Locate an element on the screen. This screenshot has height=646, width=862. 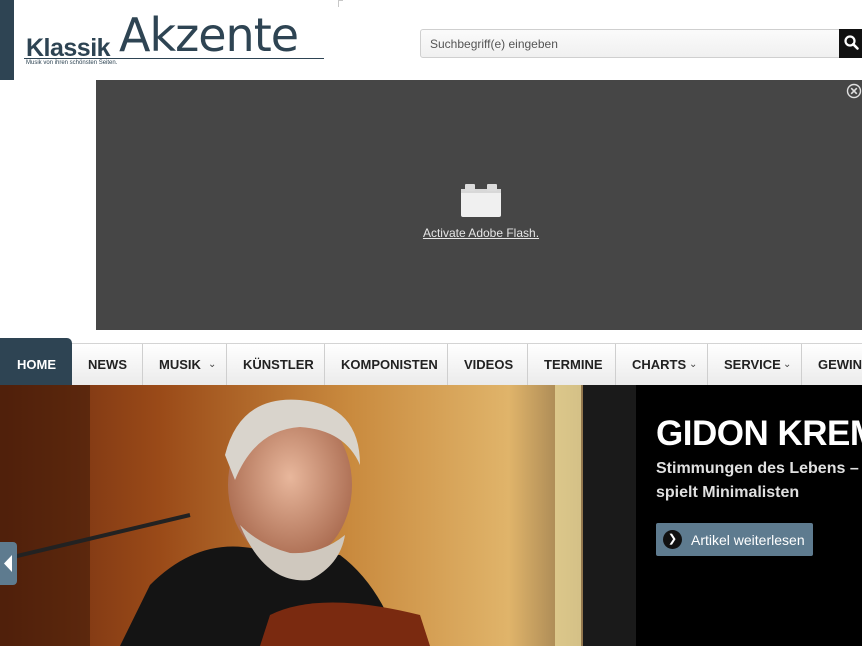
activate-flash-link: Activate Adobe Flash. is located at coordinates (479, 233).